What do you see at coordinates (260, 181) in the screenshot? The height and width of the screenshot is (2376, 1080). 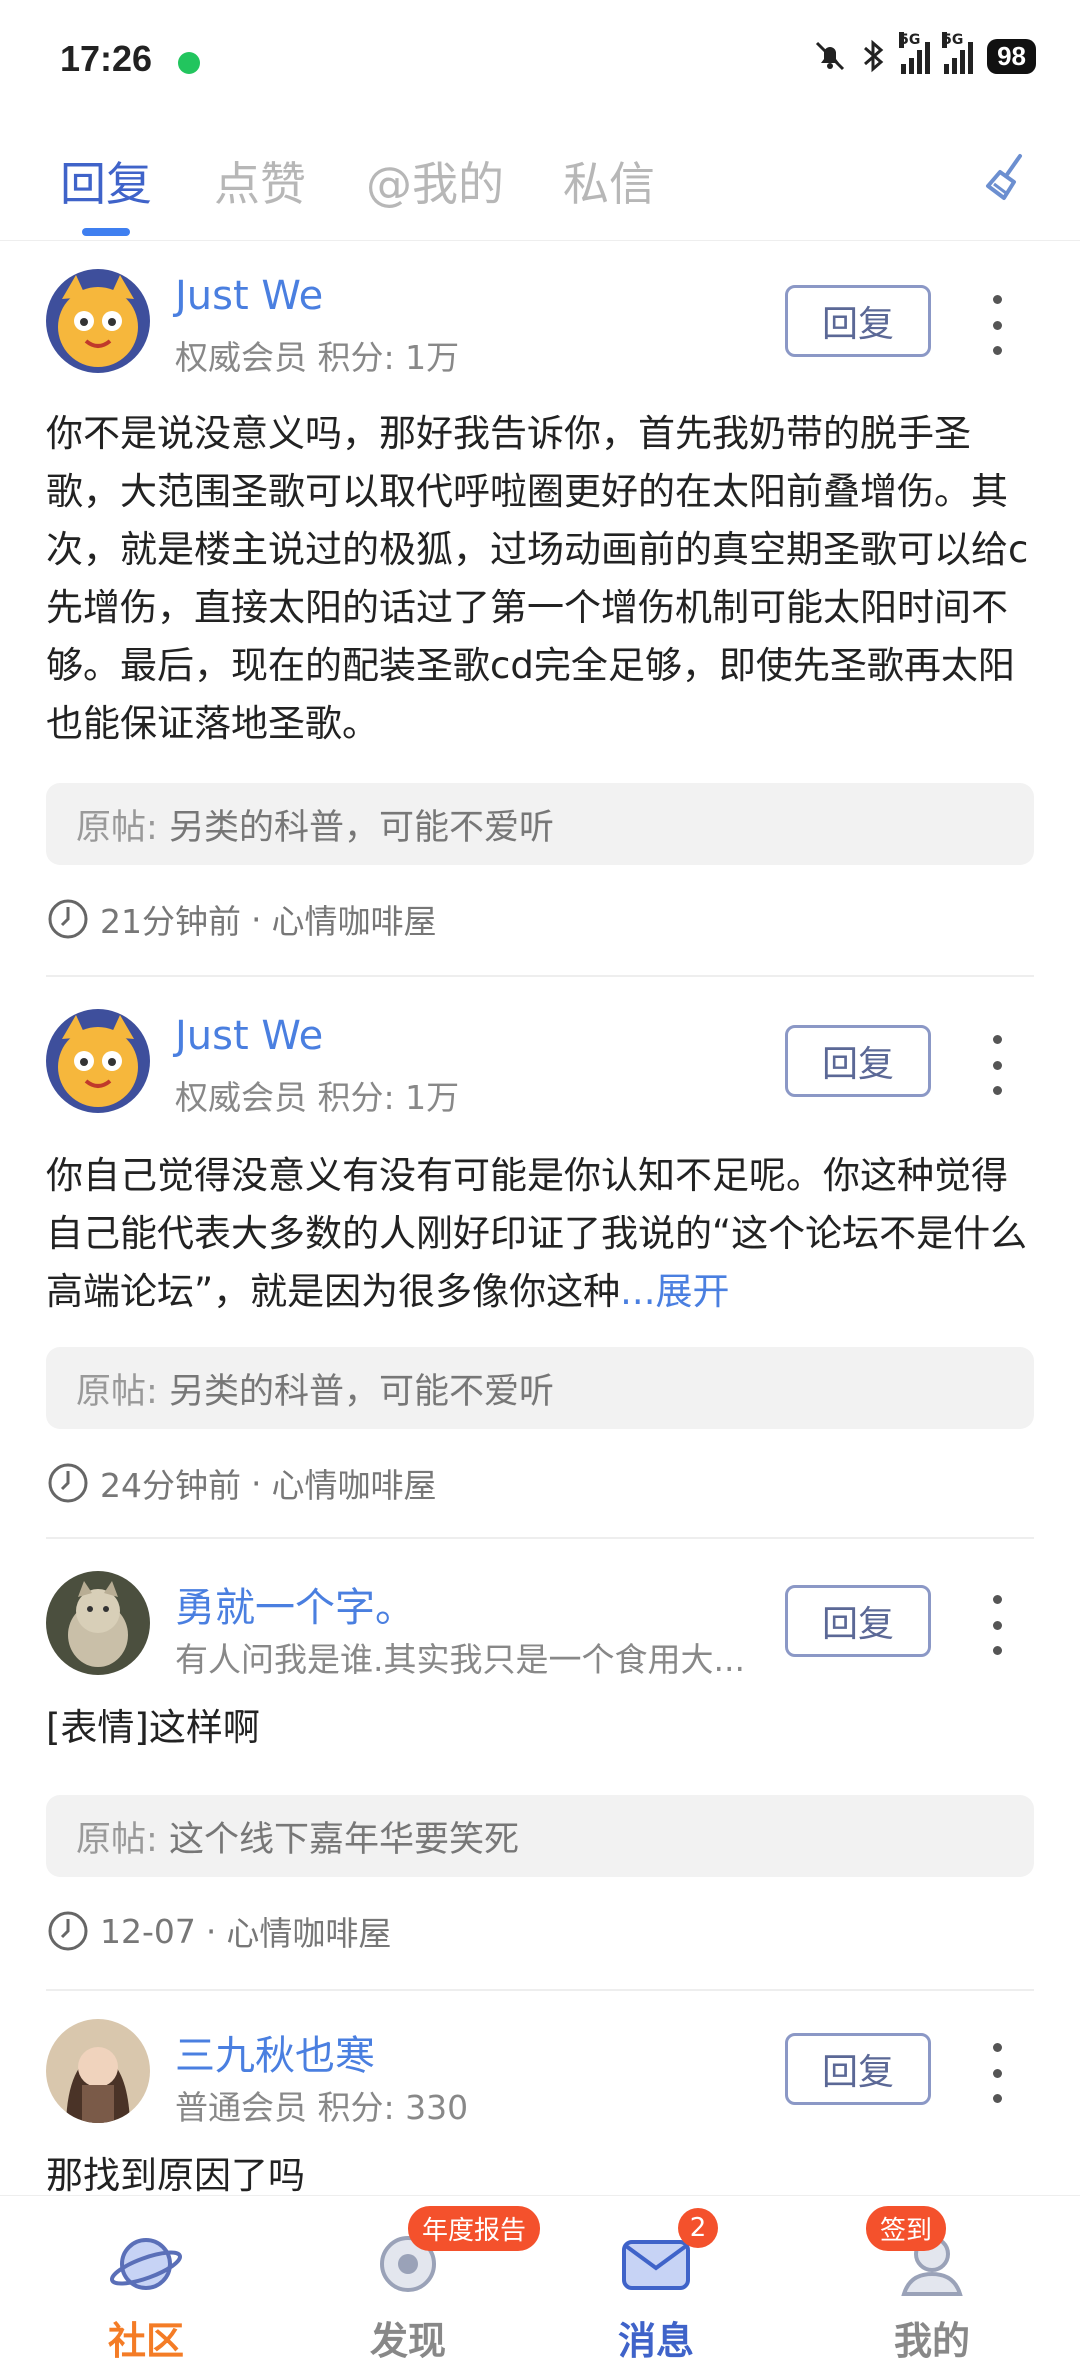 I see `tab-likes: 点赞` at bounding box center [260, 181].